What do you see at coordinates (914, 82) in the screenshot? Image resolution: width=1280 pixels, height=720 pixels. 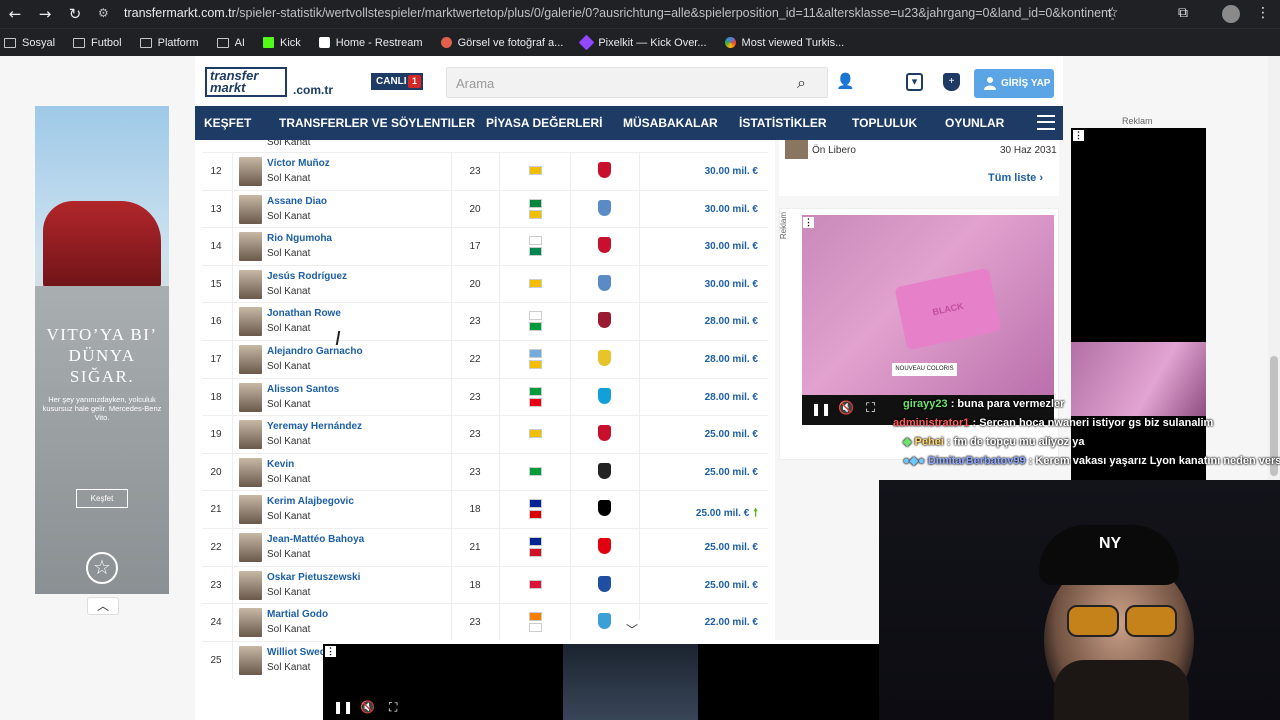 I see `bookmark-icon: ▾` at bounding box center [914, 82].